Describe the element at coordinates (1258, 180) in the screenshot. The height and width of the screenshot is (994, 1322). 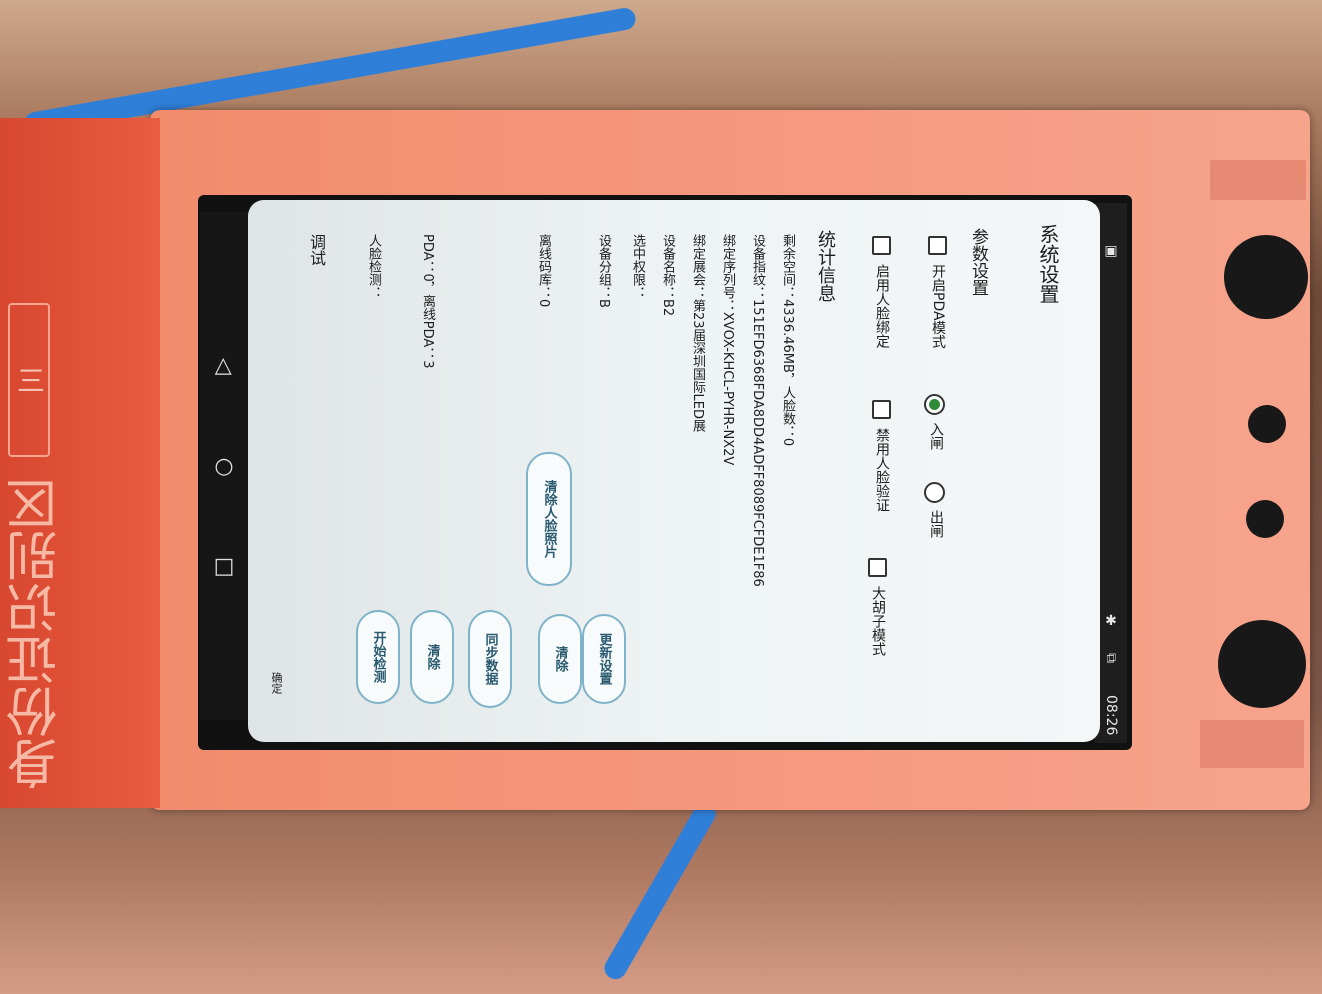
I see `device-slot-top` at that location.